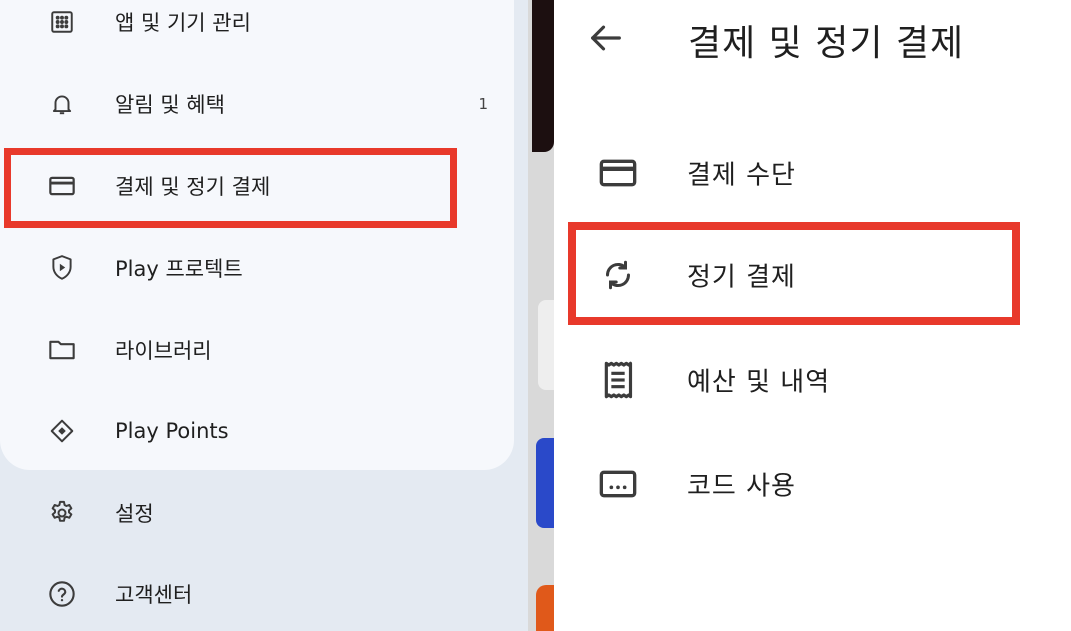  Describe the element at coordinates (62, 268) in the screenshot. I see `shield-play-icon` at that location.